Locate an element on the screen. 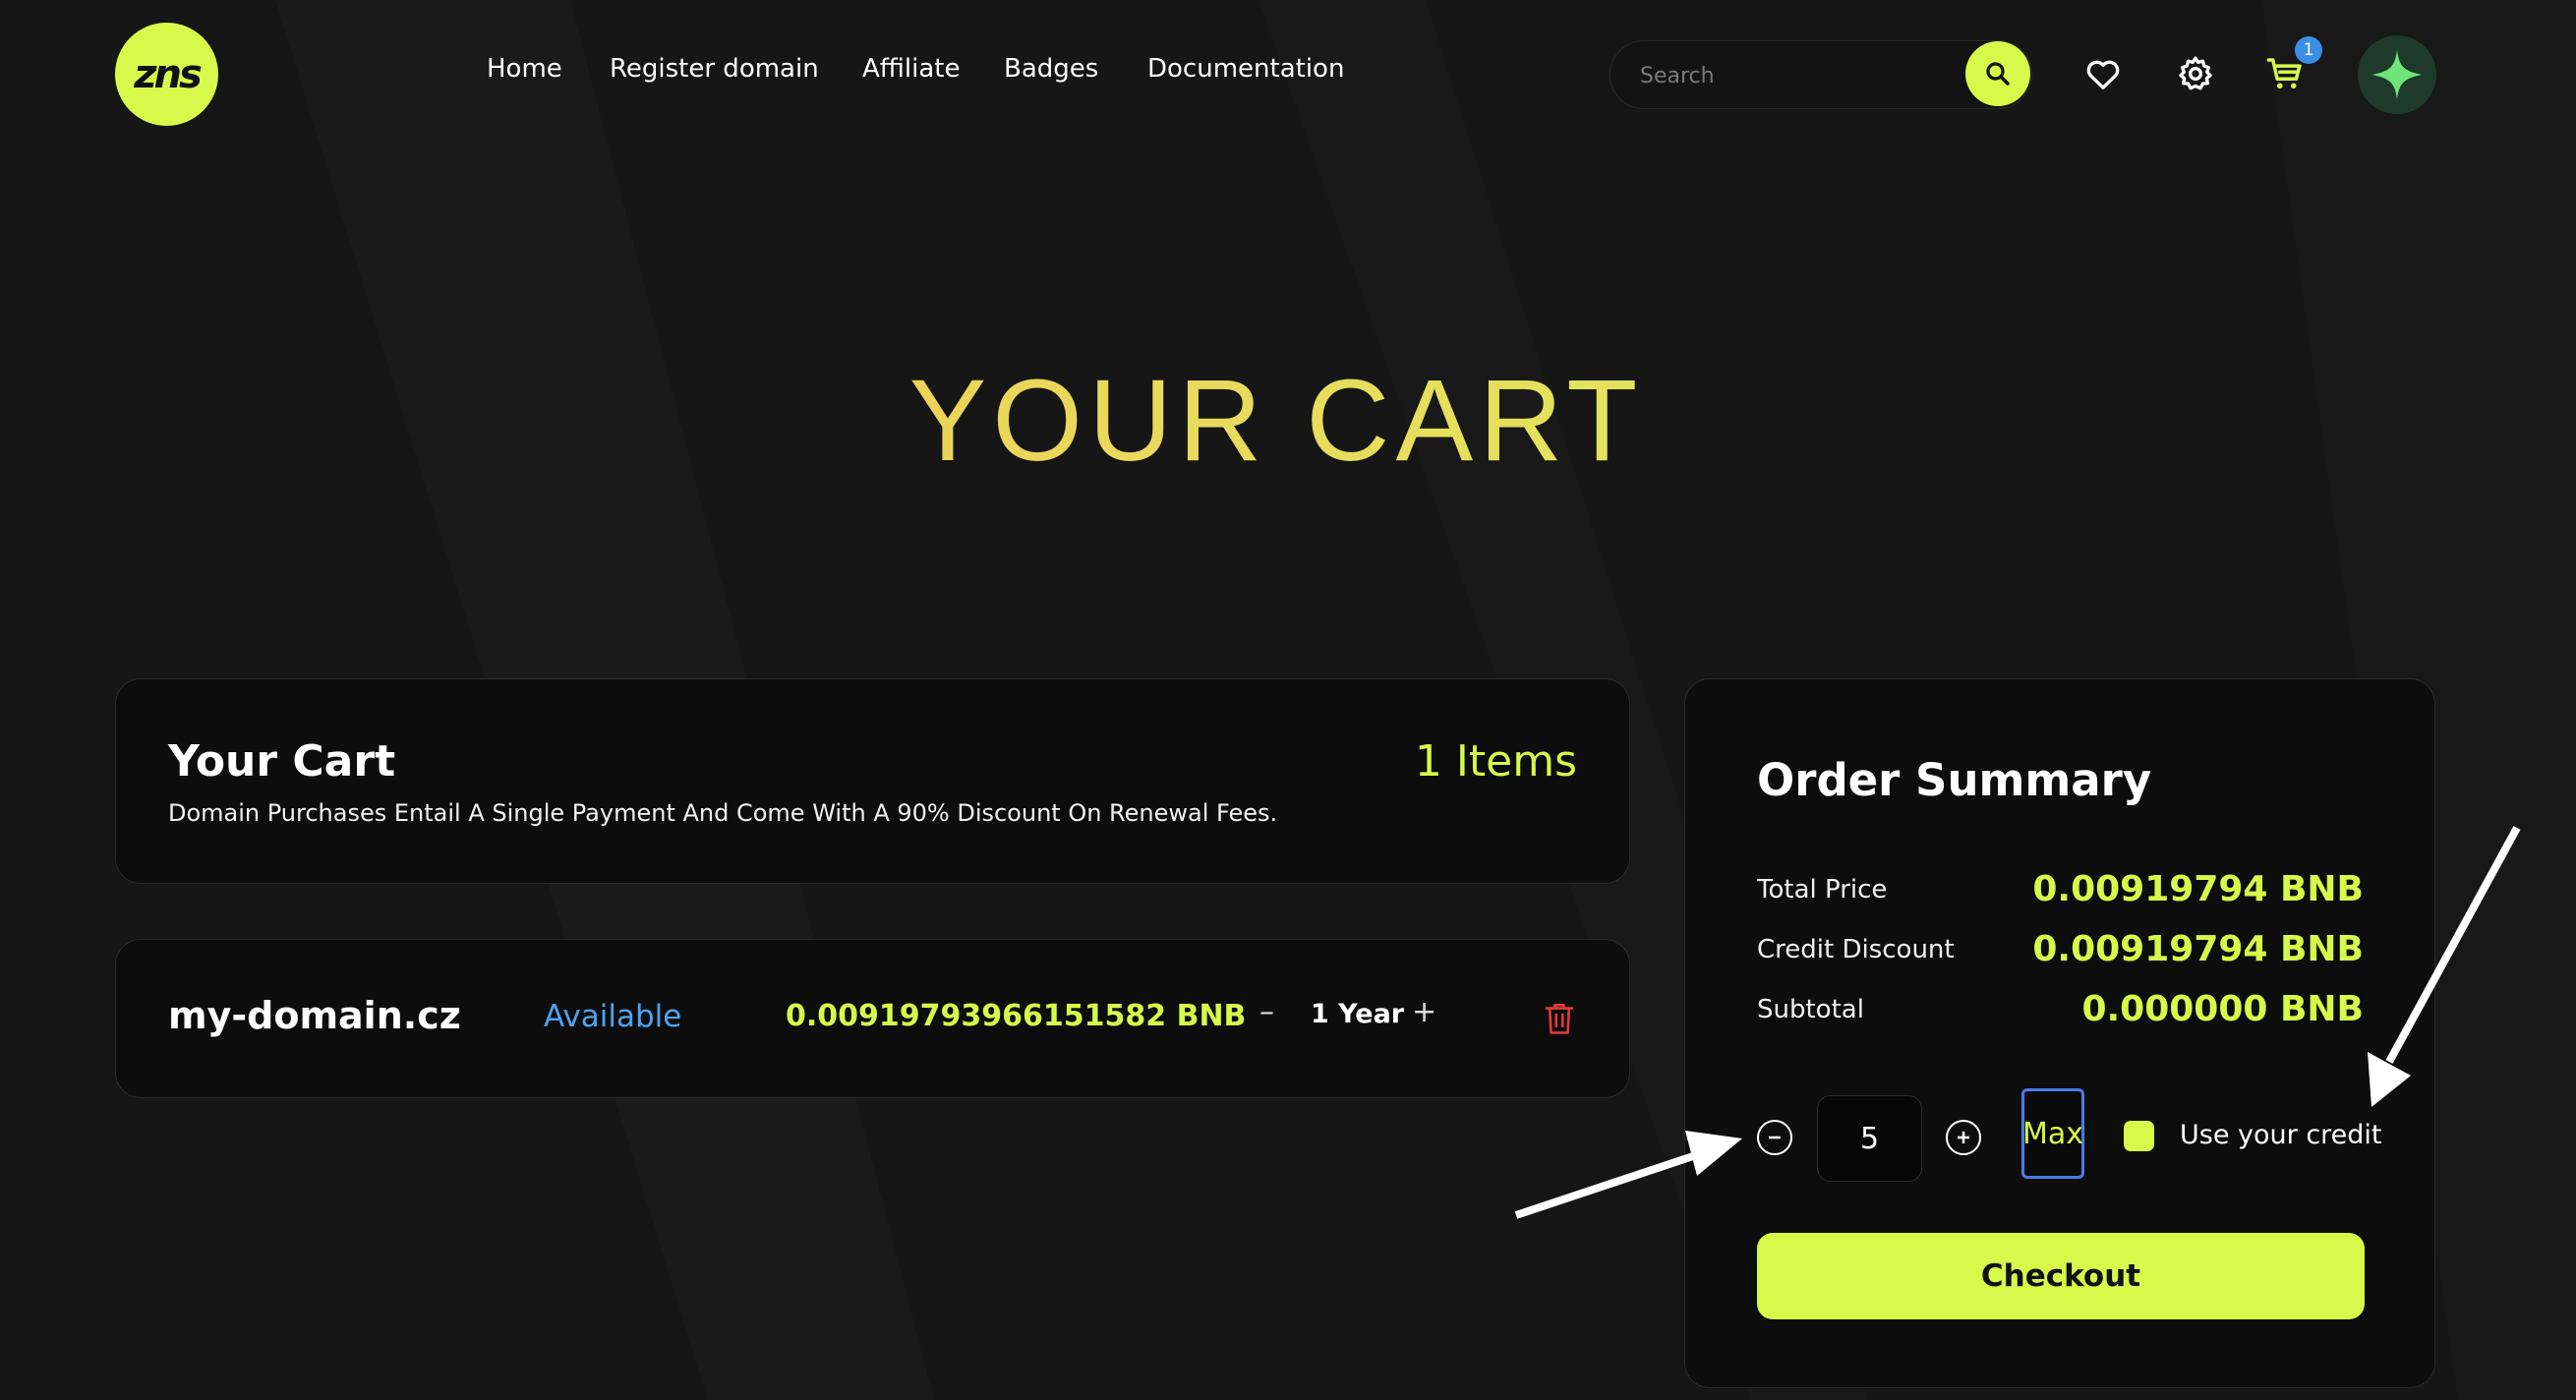 Image resolution: width=2576 pixels, height=1400 pixels. minus-circle-icon is located at coordinates (1775, 1137).